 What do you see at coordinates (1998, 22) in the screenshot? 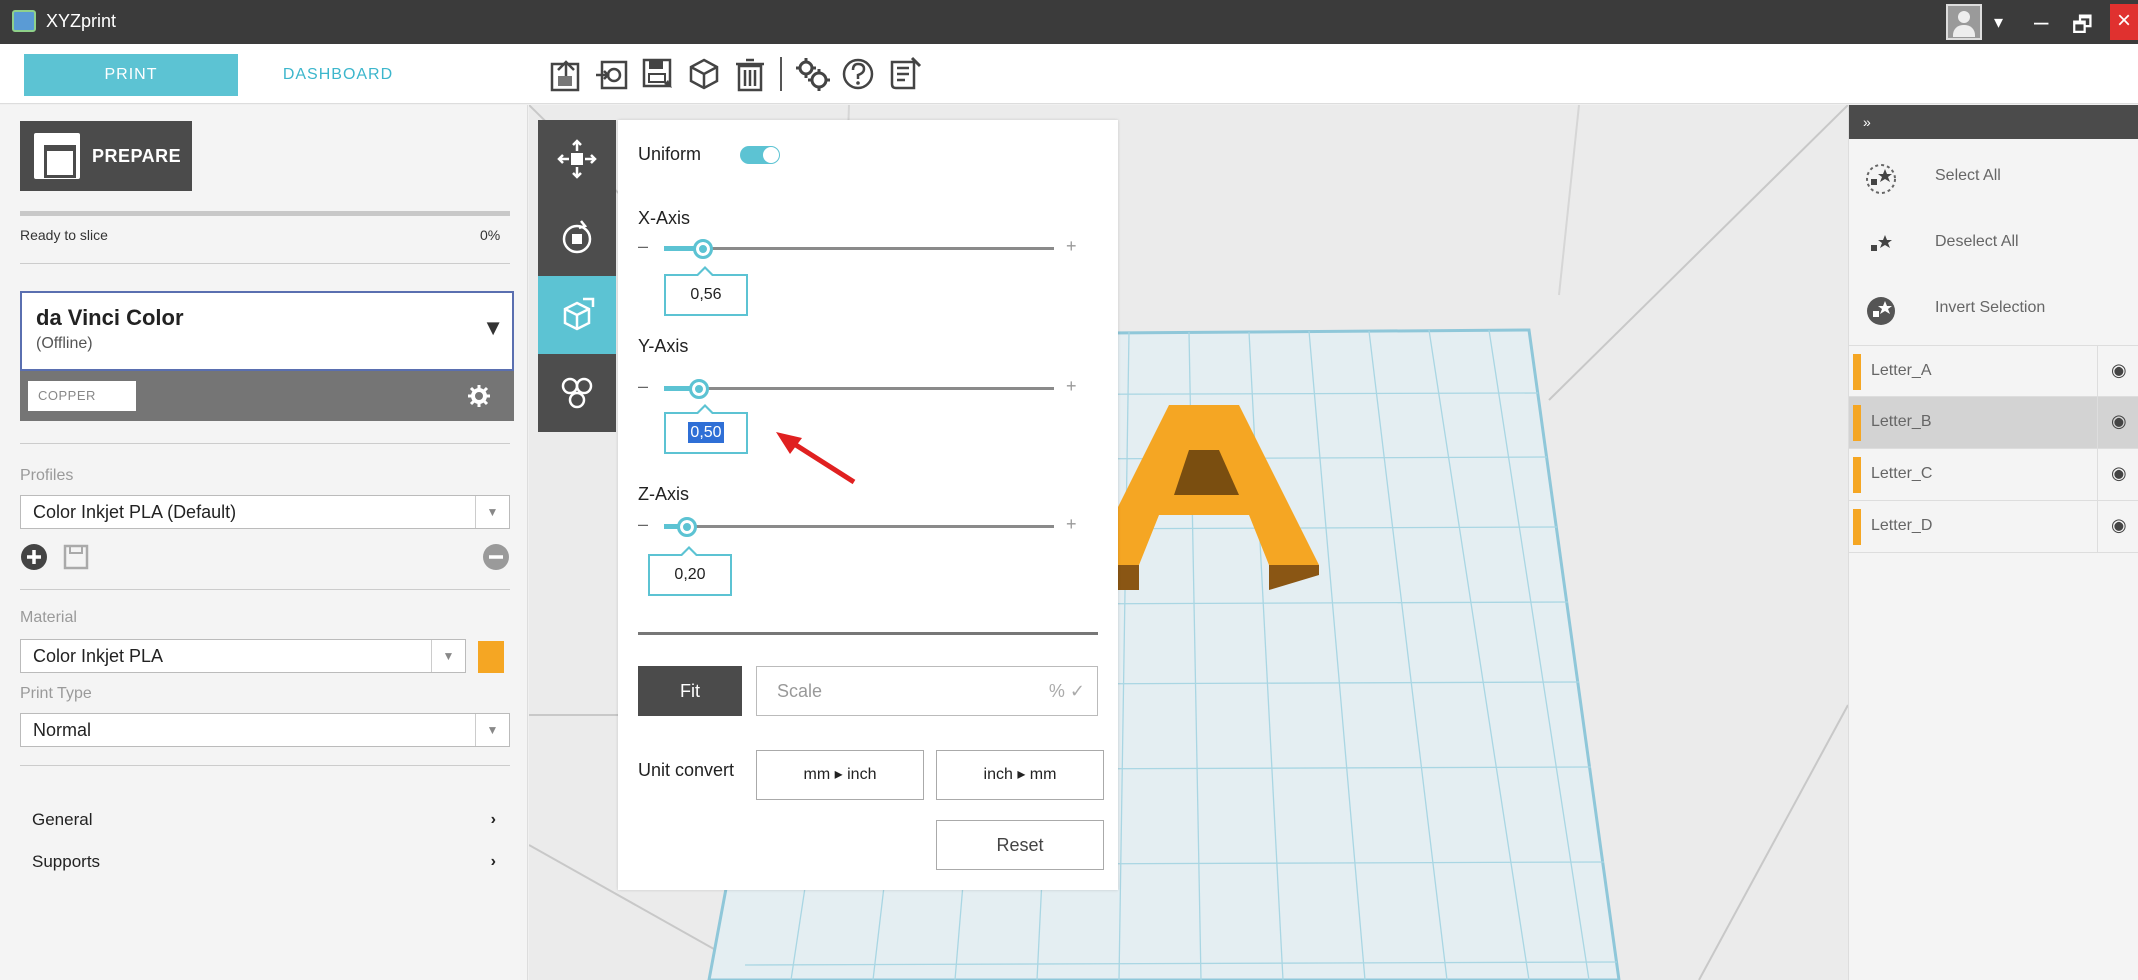
I see `user-dropdown-icon: ▾` at bounding box center [1998, 22].